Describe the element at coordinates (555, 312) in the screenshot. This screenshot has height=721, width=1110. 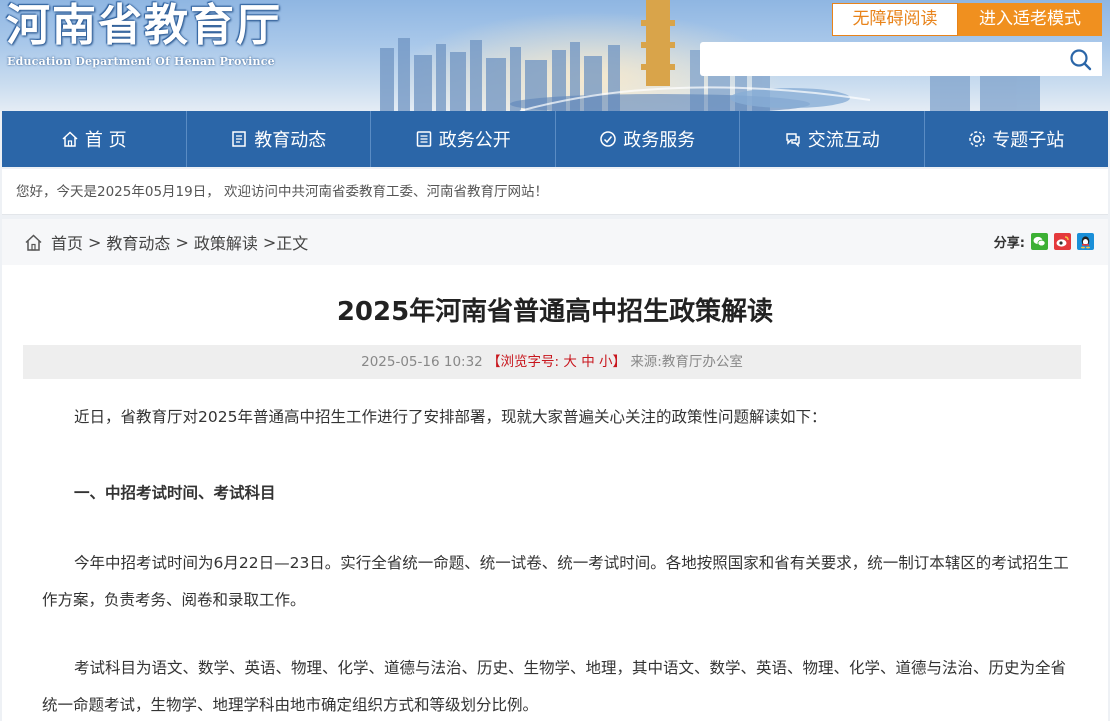
I see `article-title: 2025年河南省普通高中招生政策解读` at that location.